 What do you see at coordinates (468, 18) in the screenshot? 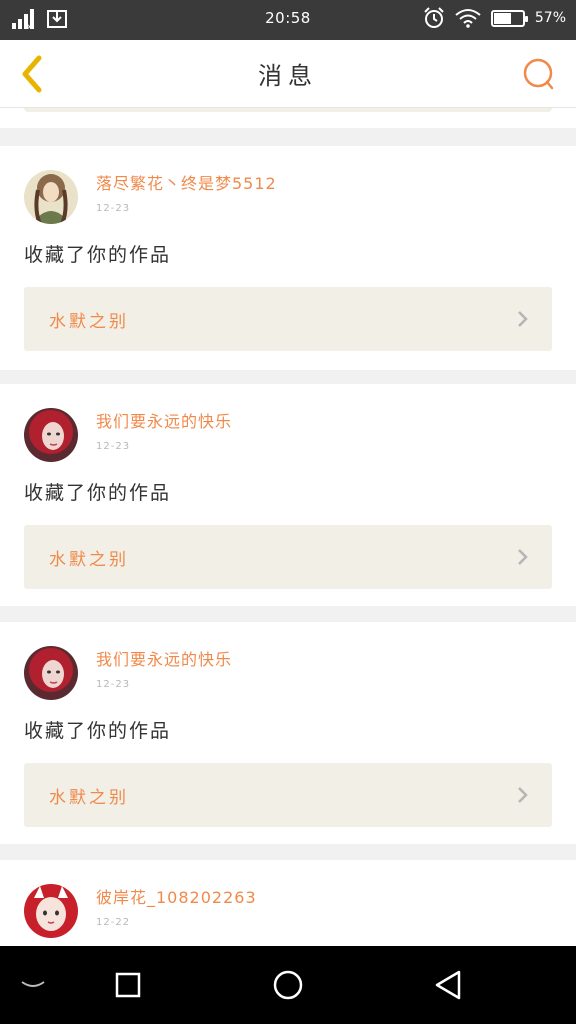
I see `wifi-icon` at bounding box center [468, 18].